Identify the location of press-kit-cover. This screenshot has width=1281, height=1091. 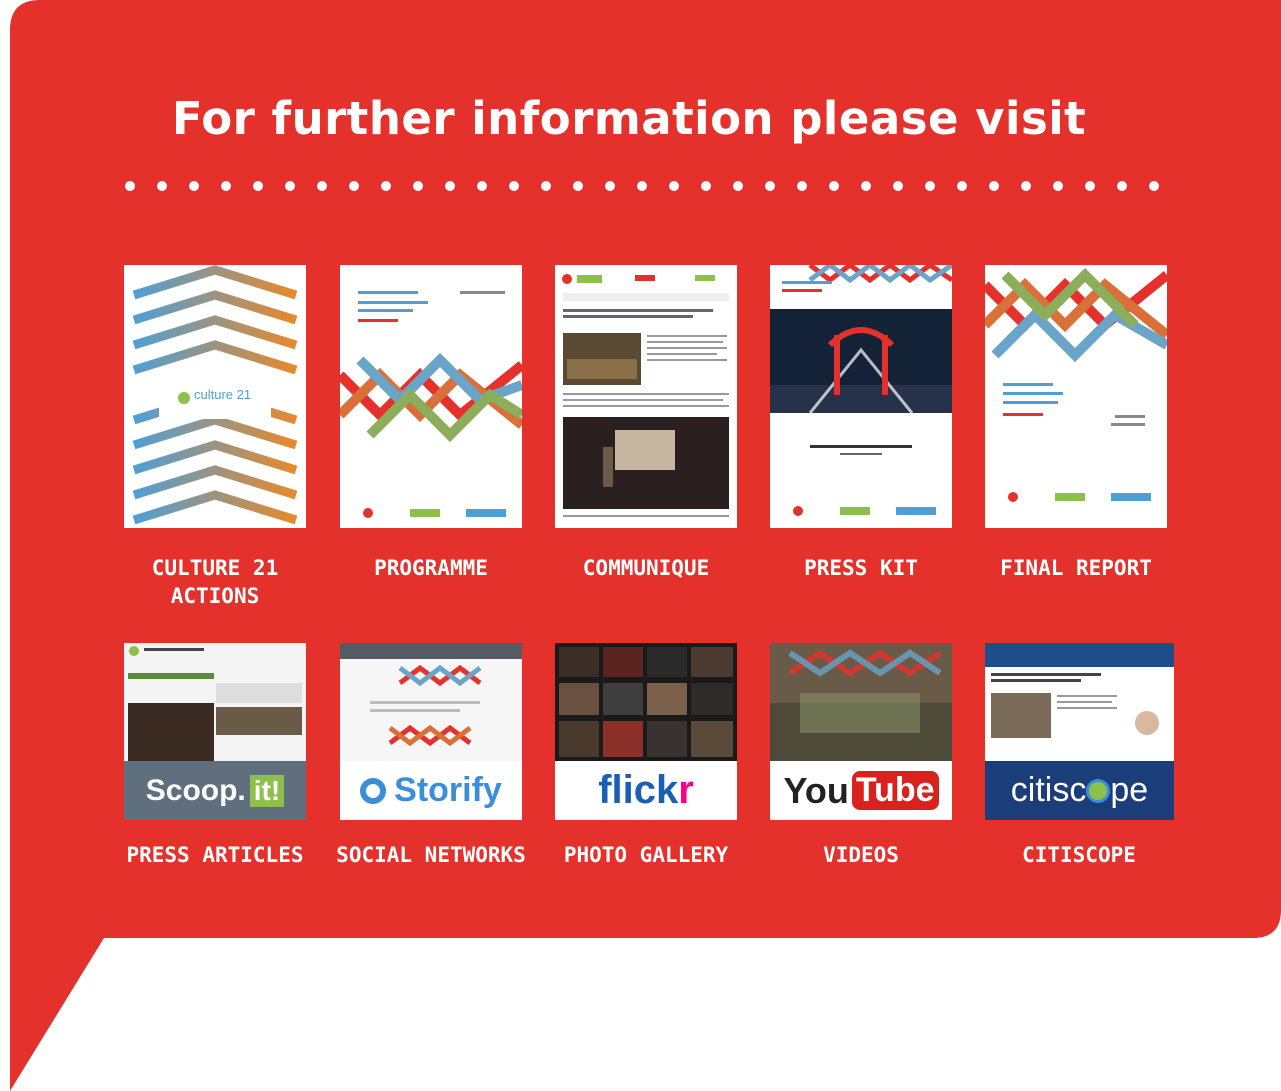
(861, 396).